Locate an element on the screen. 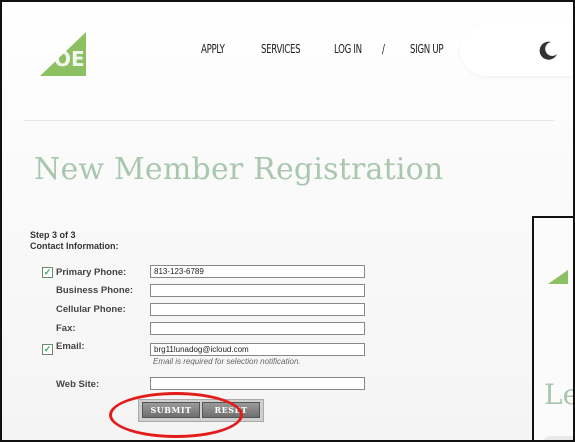 This screenshot has width=575, height=442. overlay-screenshot: Le is located at coordinates (552, 328).